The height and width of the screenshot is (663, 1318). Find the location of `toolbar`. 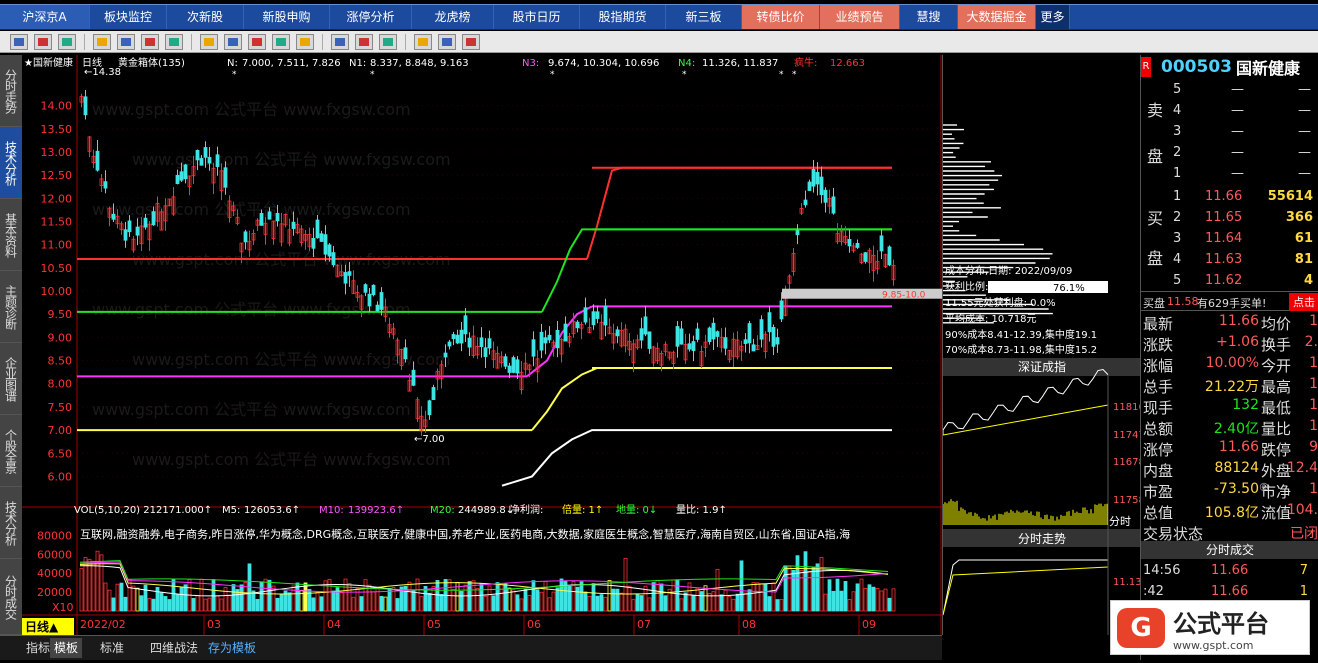

toolbar is located at coordinates (659, 42).